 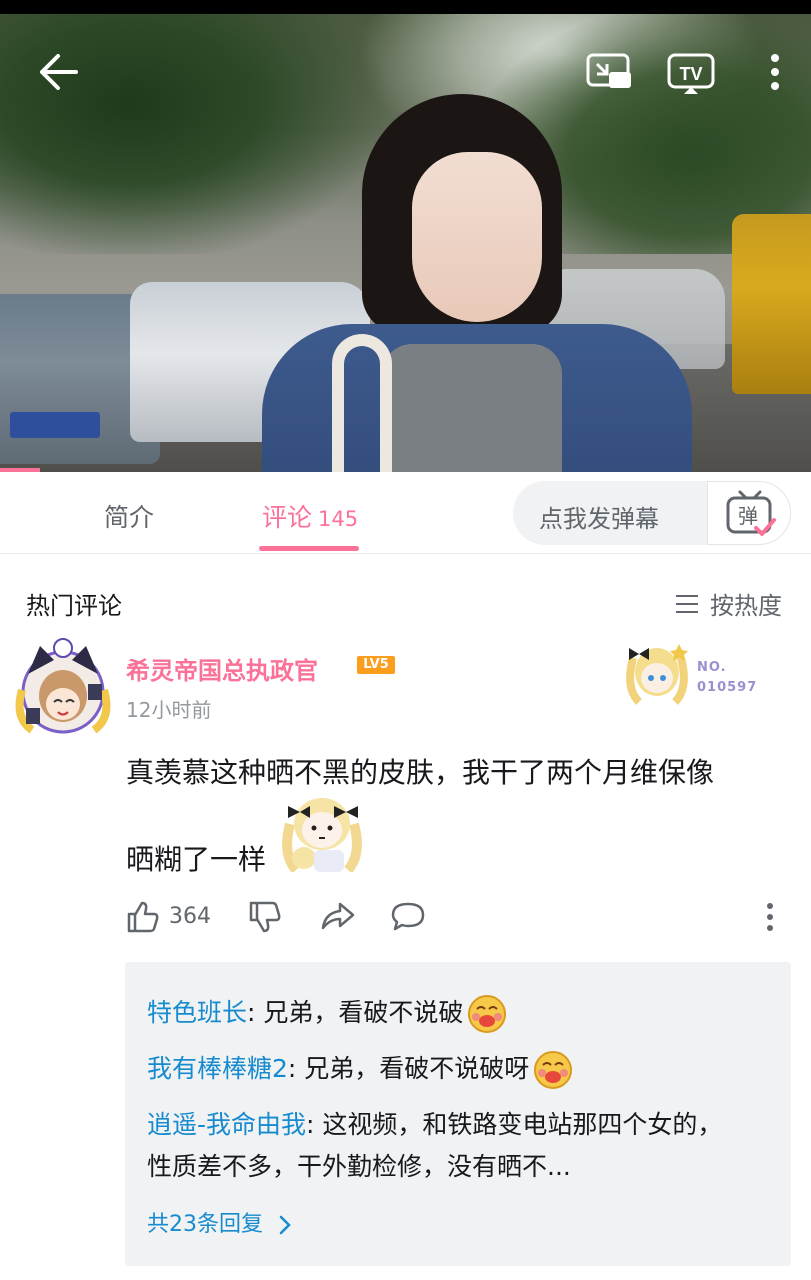 What do you see at coordinates (376, 665) in the screenshot?
I see `level-badge: LV5` at bounding box center [376, 665].